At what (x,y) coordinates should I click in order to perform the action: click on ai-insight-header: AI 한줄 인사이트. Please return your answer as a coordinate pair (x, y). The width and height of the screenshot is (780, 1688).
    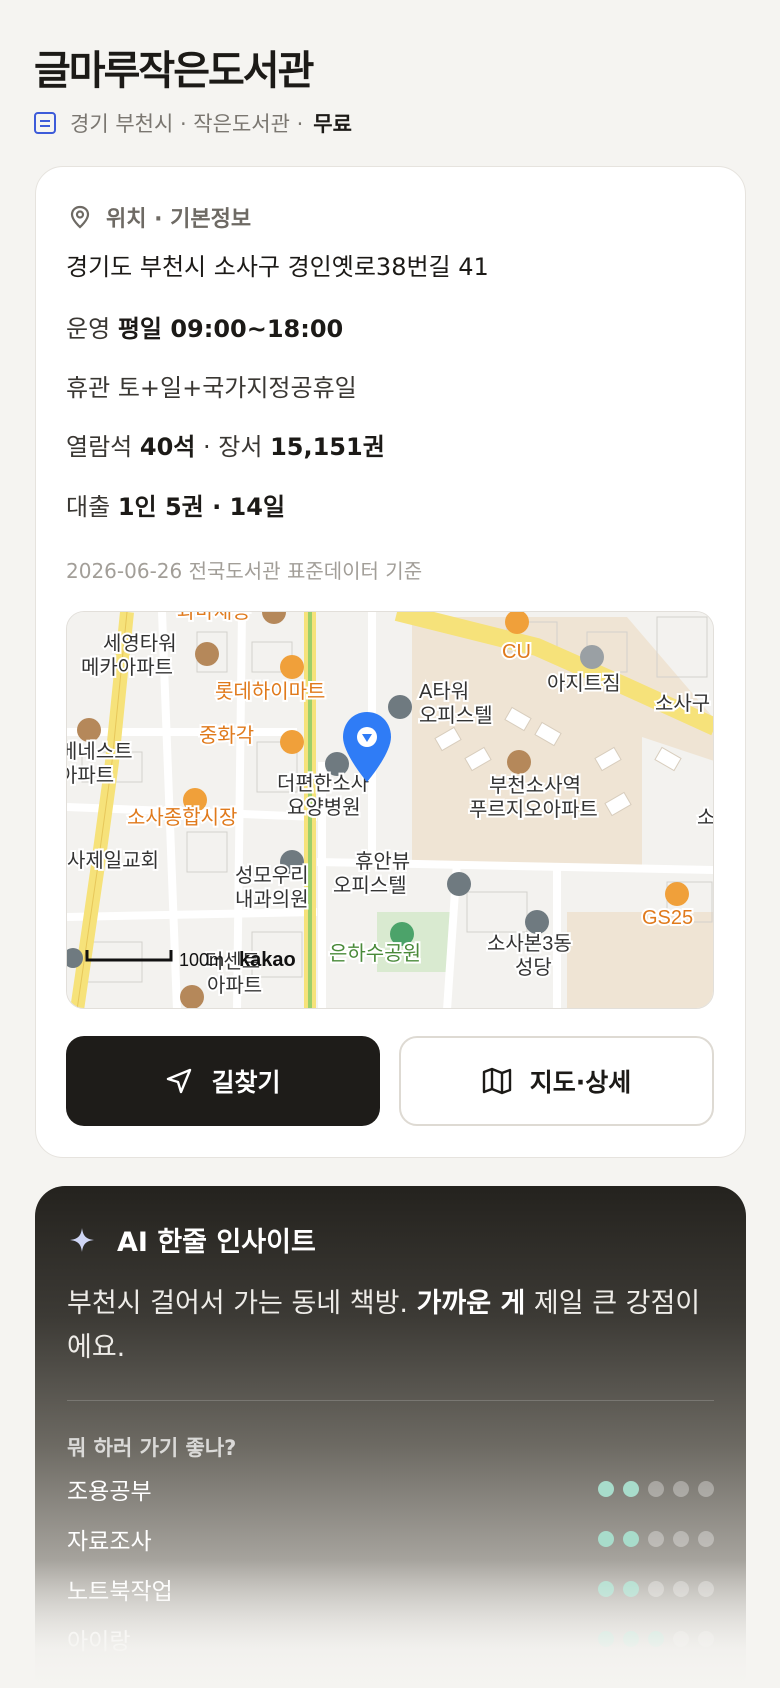
    Looking at the image, I should click on (192, 1239).